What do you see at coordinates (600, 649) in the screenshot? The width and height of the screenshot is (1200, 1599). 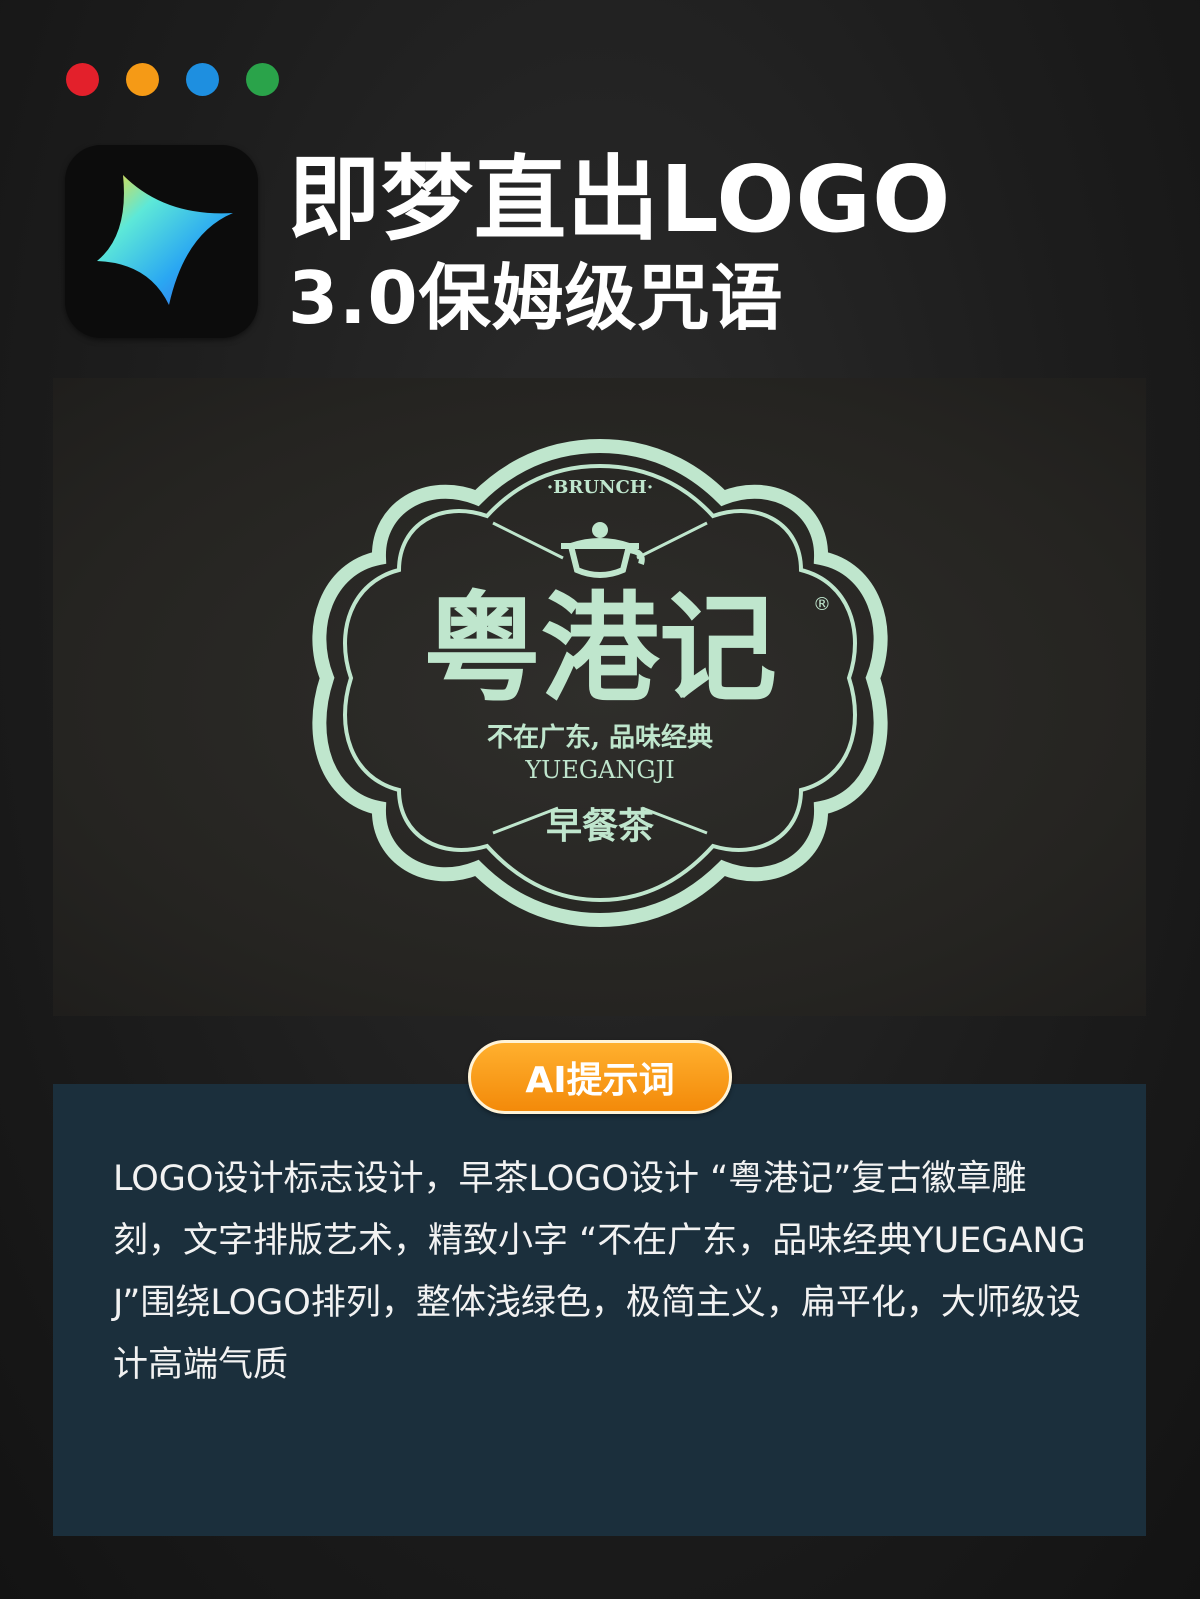 I see `logo-brand-name: 粤港记` at bounding box center [600, 649].